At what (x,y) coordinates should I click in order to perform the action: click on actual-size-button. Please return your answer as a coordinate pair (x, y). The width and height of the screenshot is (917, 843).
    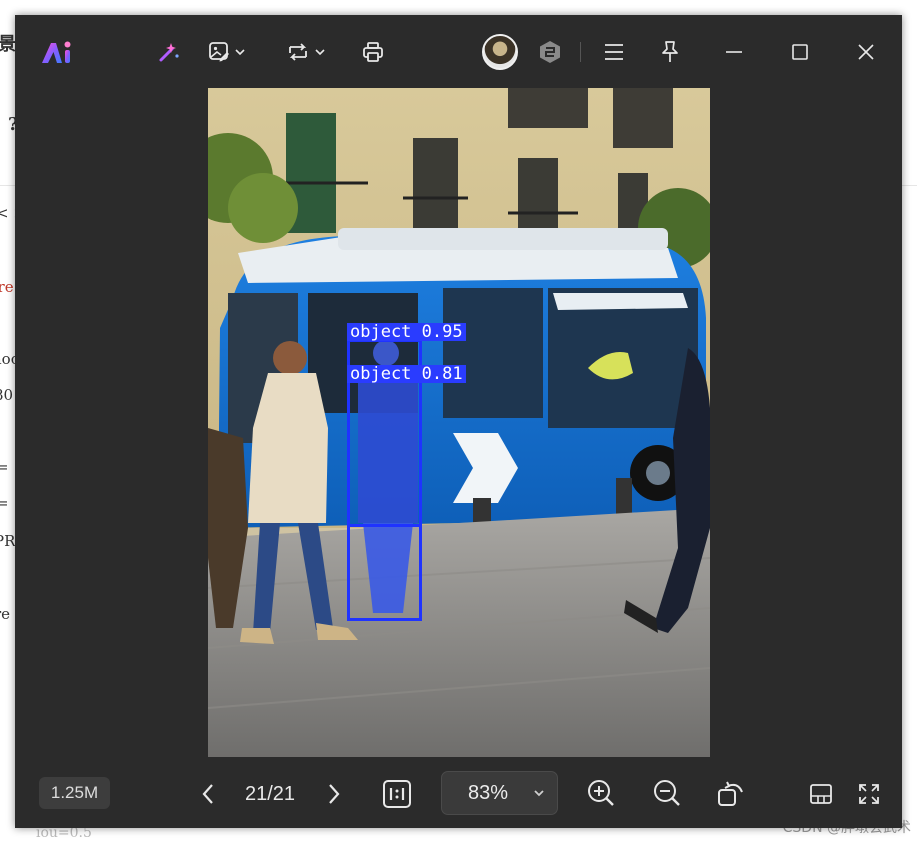
    Looking at the image, I should click on (397, 794).